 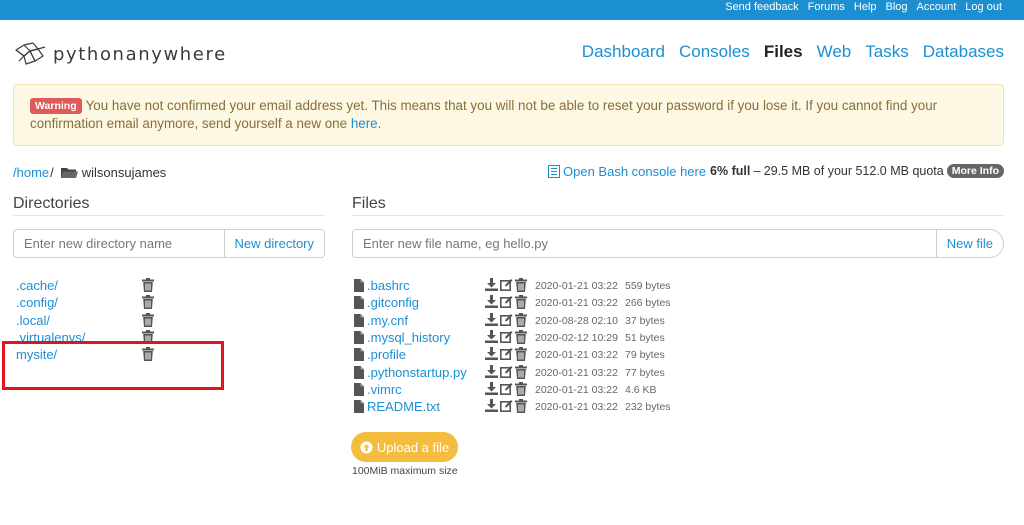 I want to click on file-row: README.txt 2020-01-21 03:22 232 bytes, so click(x=522, y=407).